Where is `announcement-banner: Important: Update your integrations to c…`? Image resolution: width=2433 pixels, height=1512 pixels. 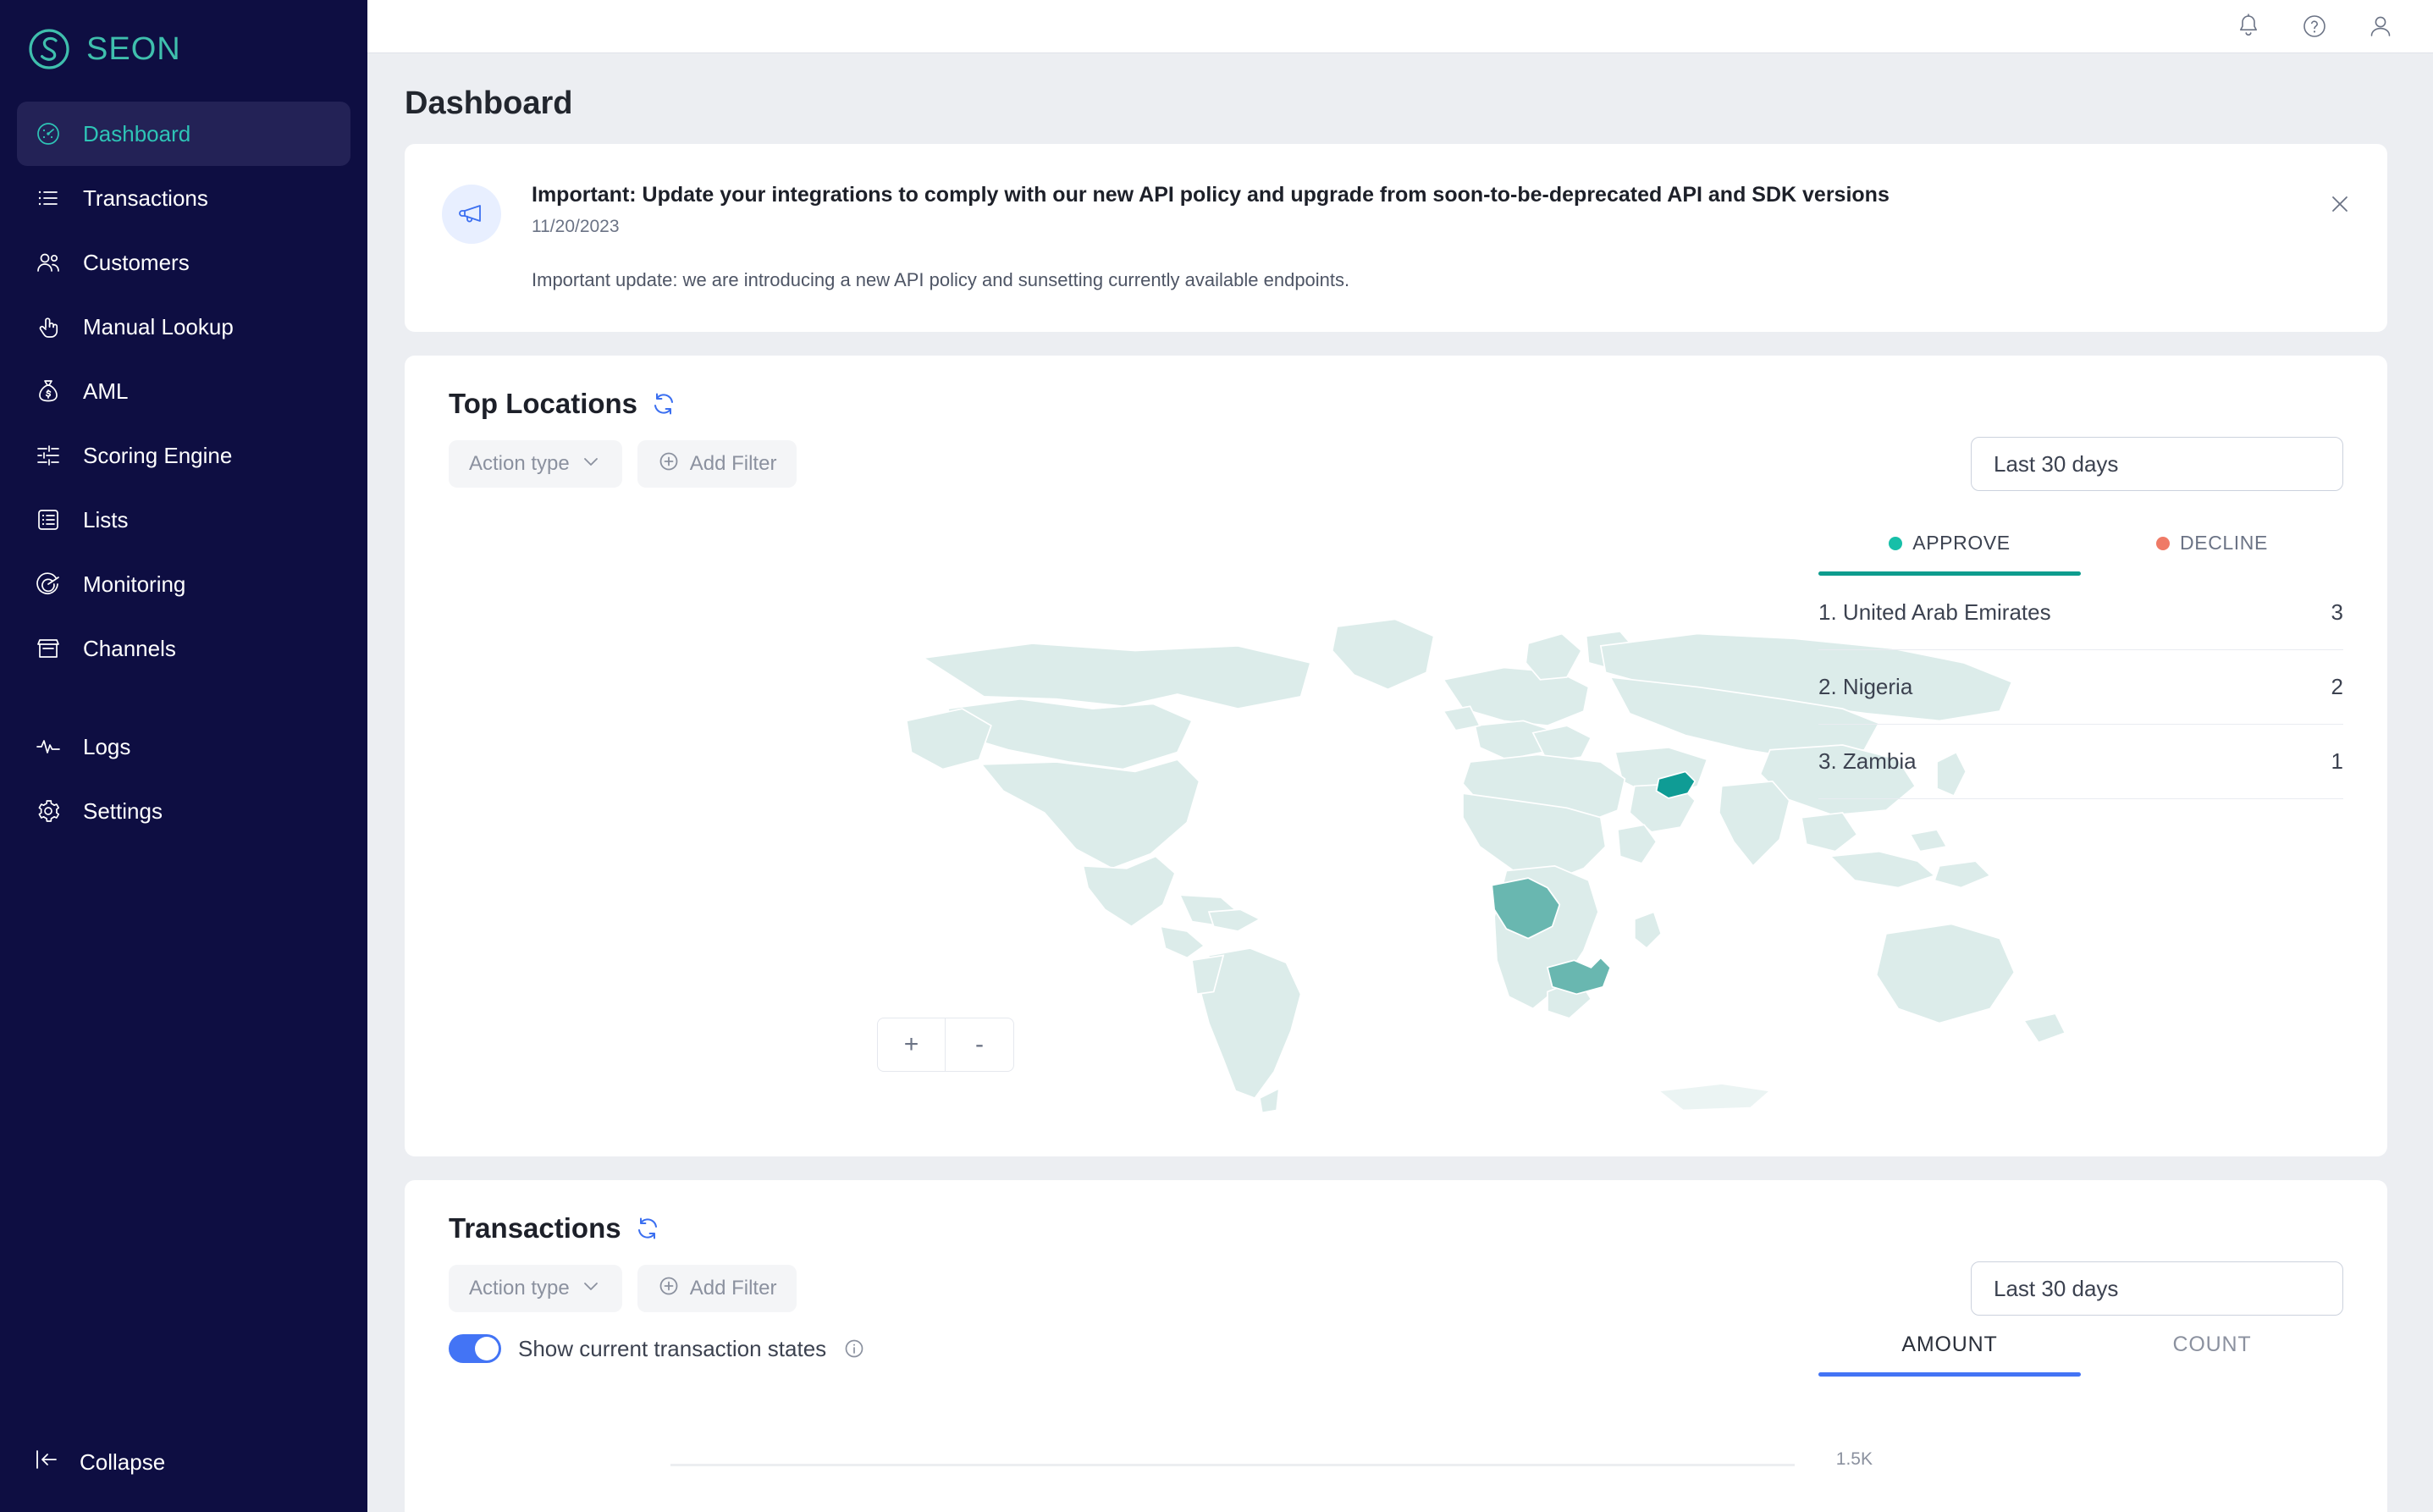
announcement-banner: Important: Update your integrations to c… is located at coordinates (1396, 238).